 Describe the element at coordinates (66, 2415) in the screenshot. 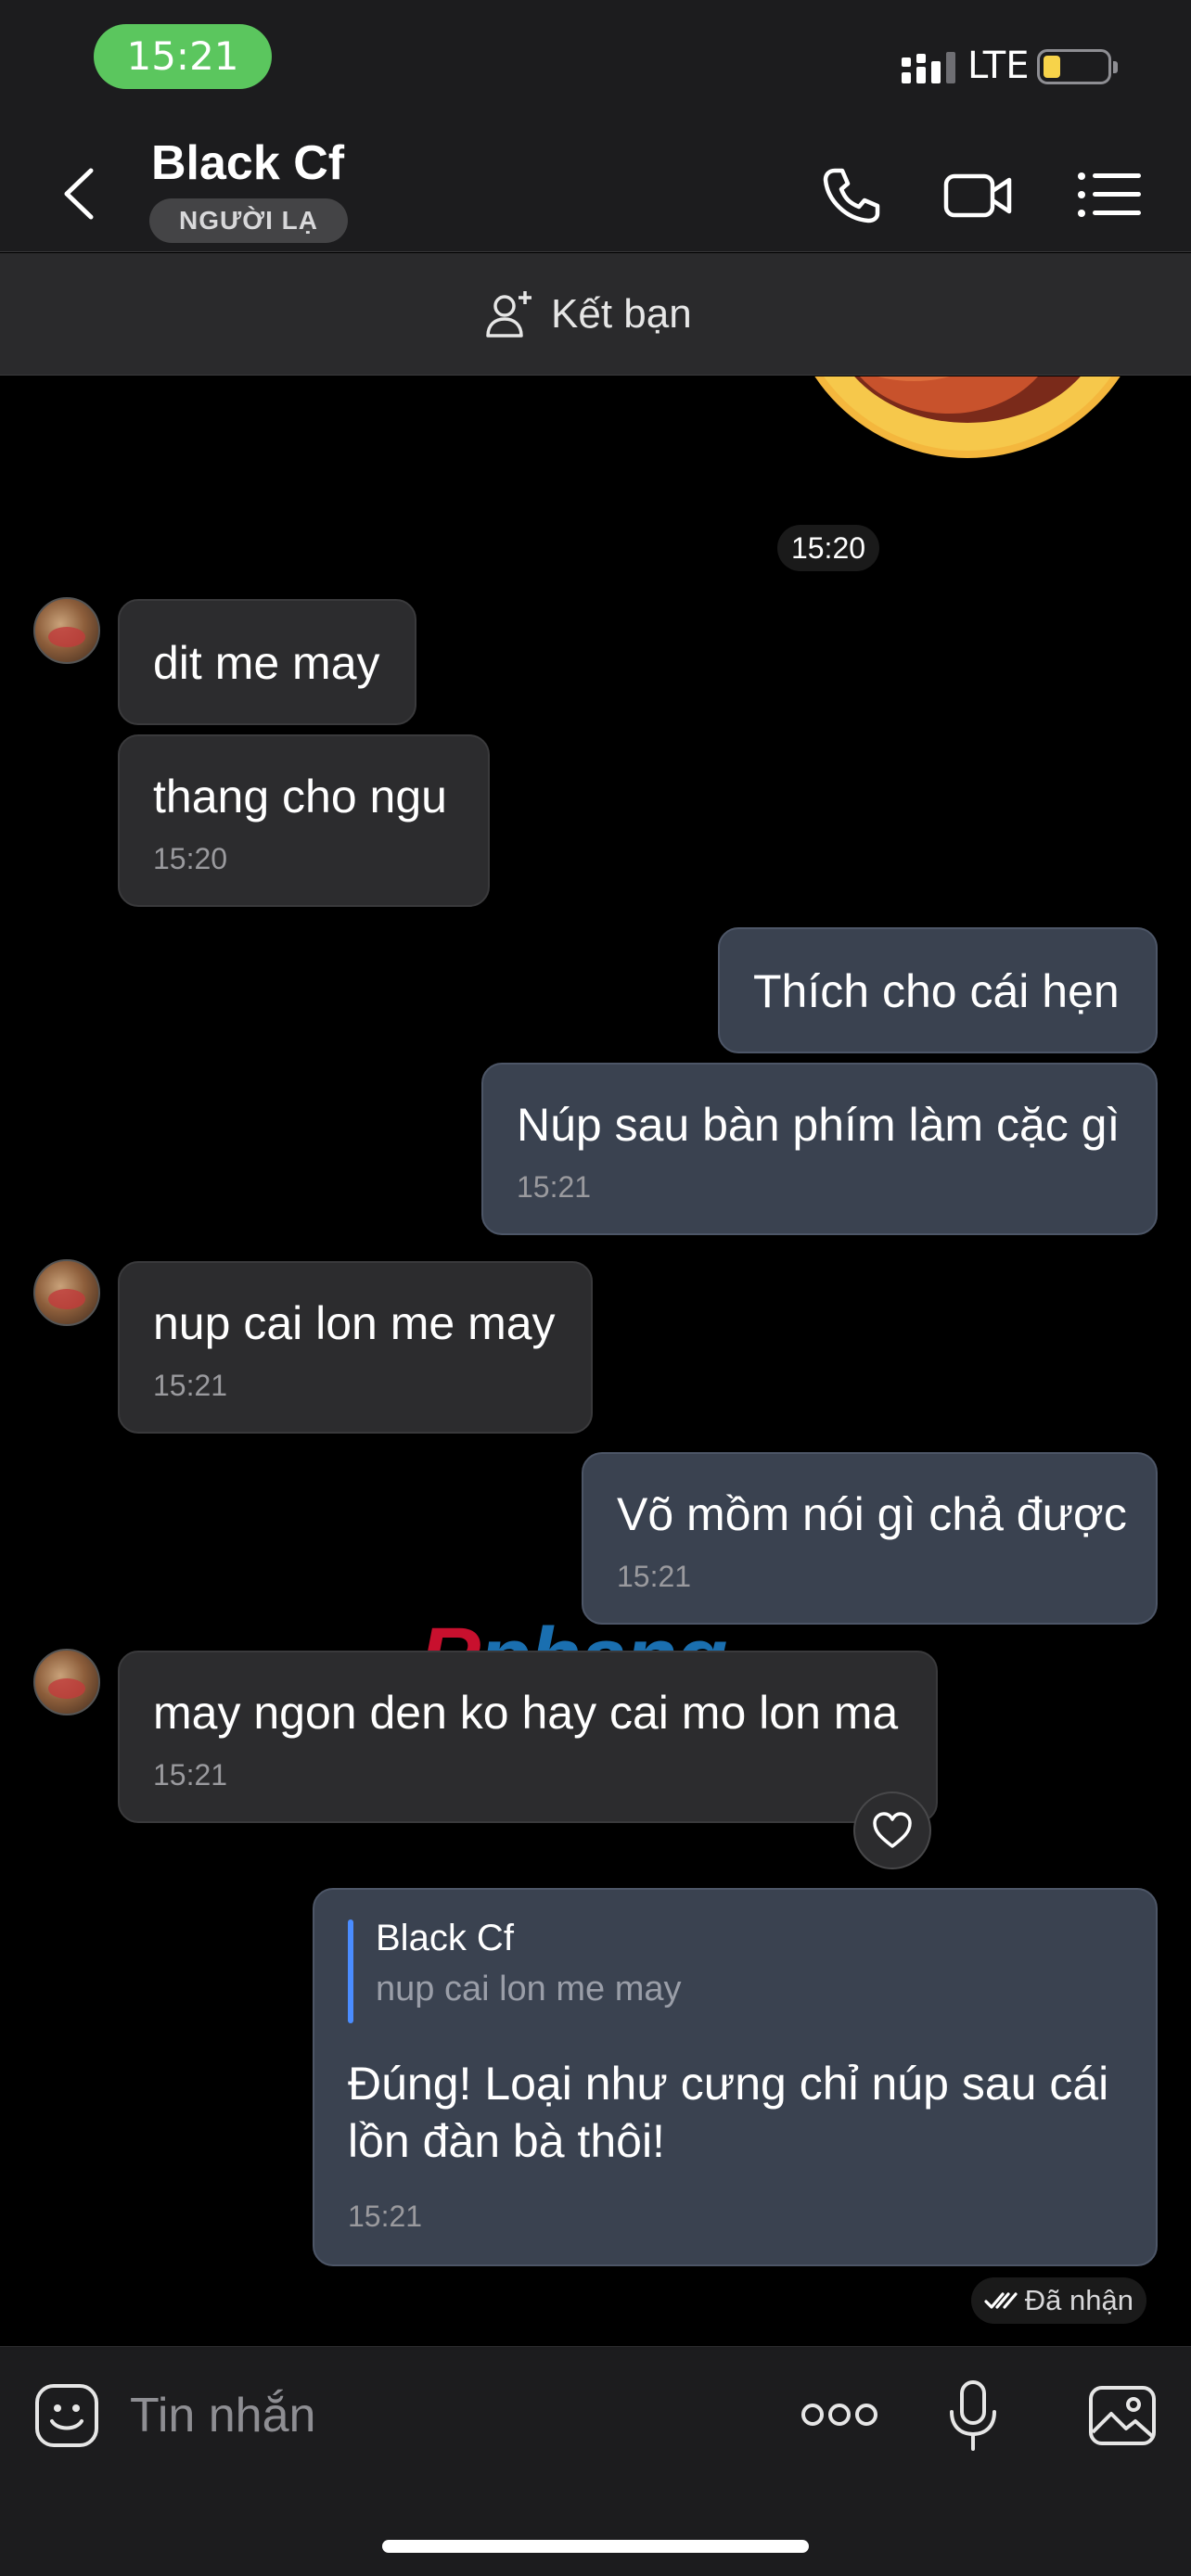

I see `emoji-sticker-icon` at that location.